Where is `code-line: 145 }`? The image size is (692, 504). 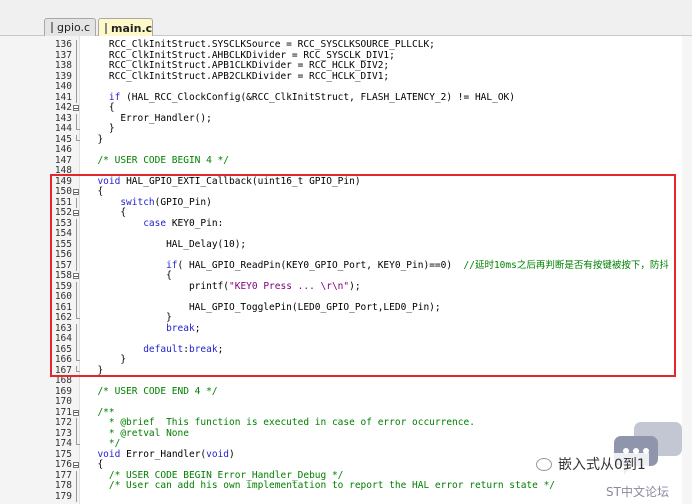 code-line: 145 } is located at coordinates (346, 139).